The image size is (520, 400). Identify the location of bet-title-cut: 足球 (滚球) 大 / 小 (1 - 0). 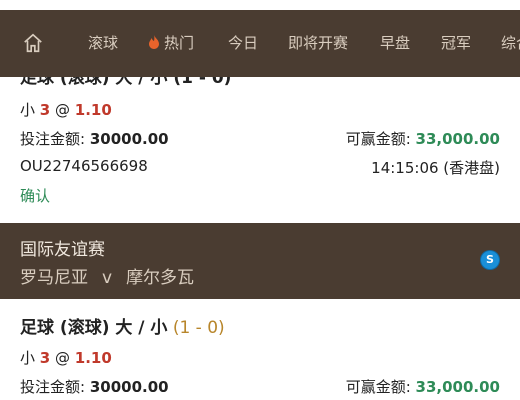
(126, 82).